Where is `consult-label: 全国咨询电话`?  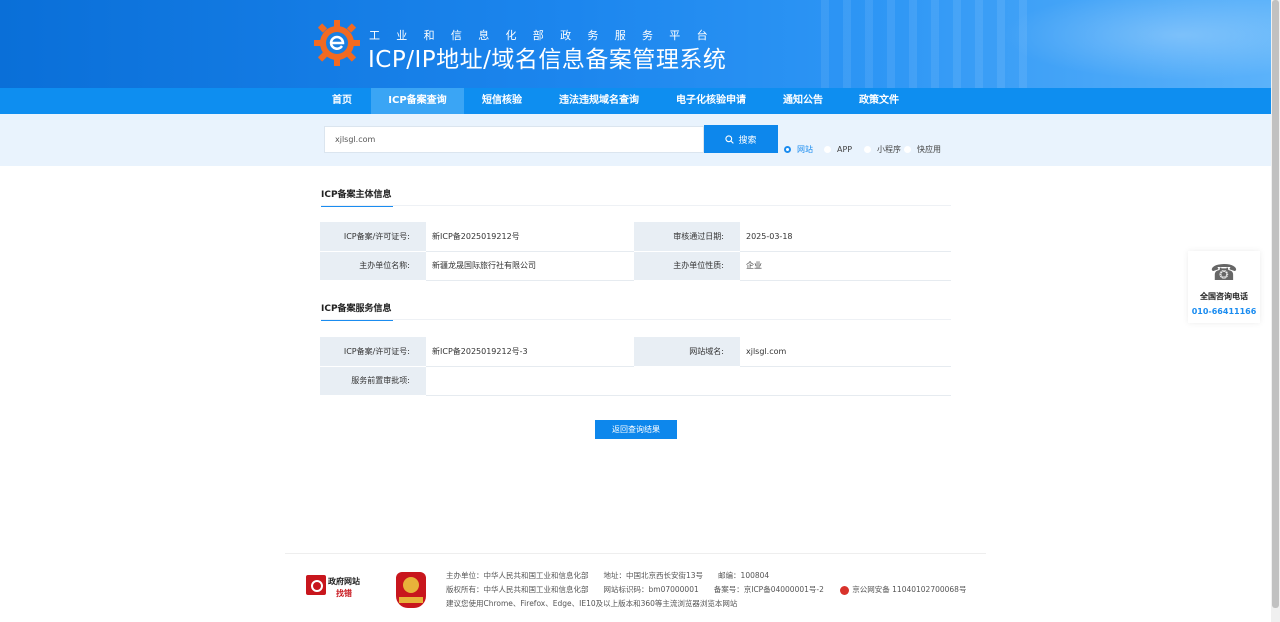 consult-label: 全国咨询电话 is located at coordinates (1224, 296).